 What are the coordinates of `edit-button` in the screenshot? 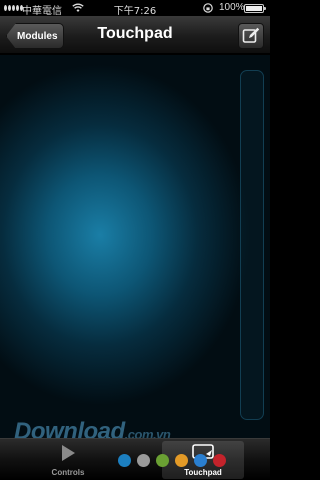 It's located at (251, 36).